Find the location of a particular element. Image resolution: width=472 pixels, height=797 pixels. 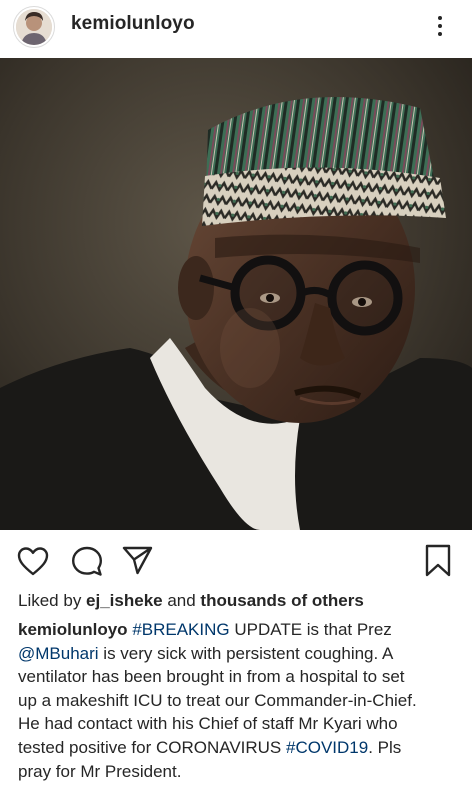

share-icon is located at coordinates (137, 560).